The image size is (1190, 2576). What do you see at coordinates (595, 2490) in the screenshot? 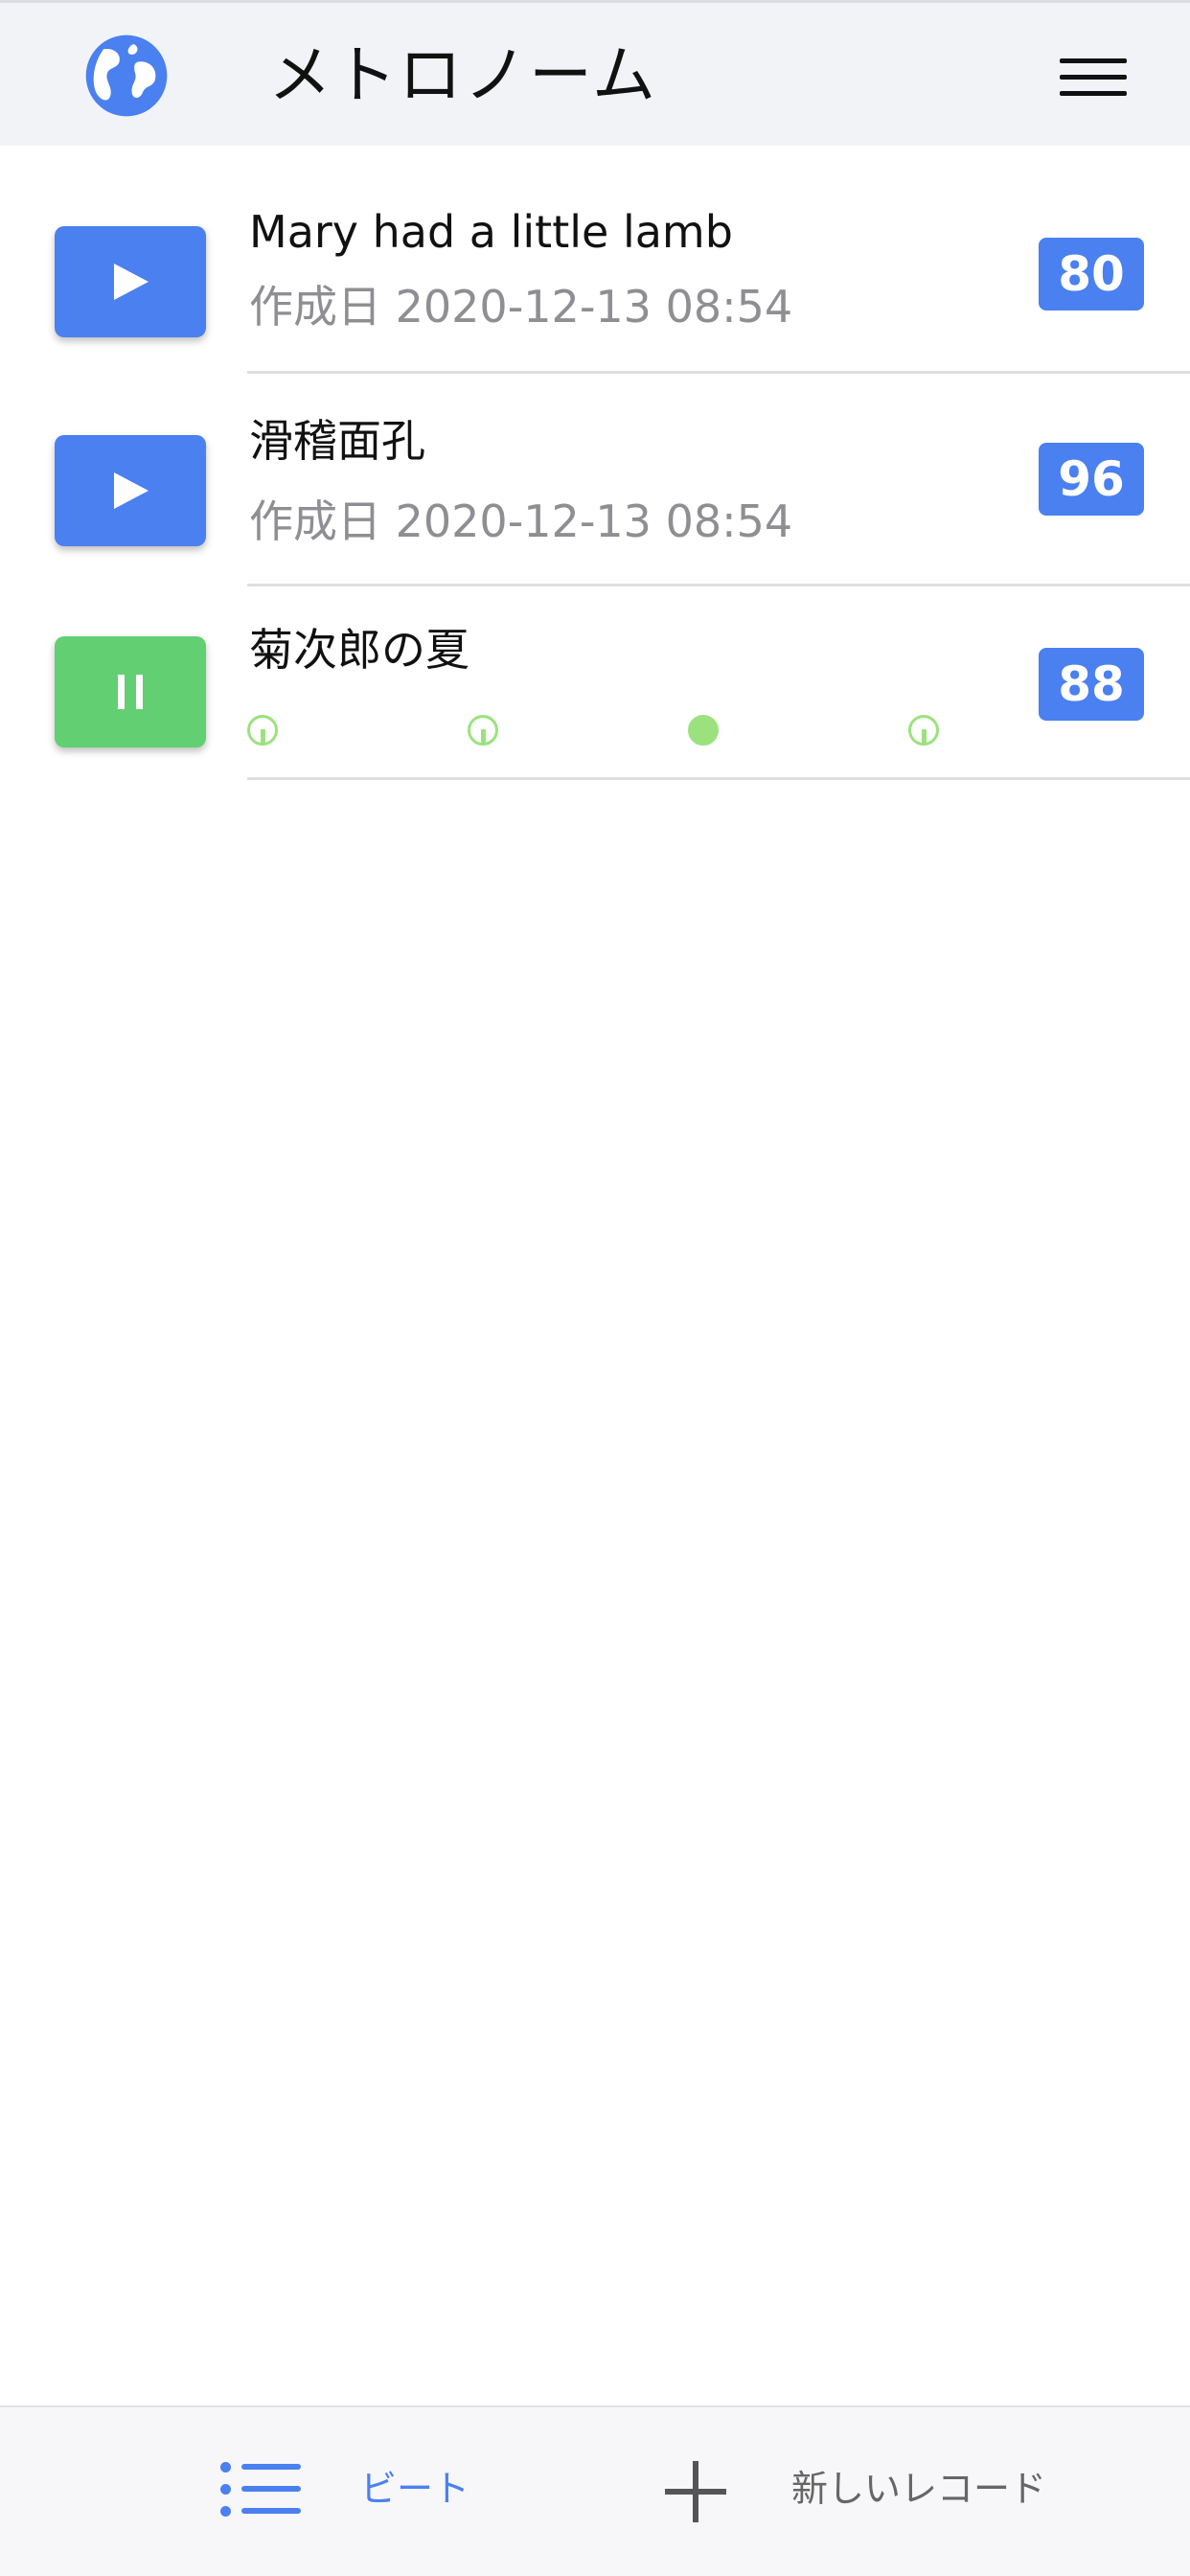
I see `bottom-navigation: ビート 新しいレコード` at bounding box center [595, 2490].